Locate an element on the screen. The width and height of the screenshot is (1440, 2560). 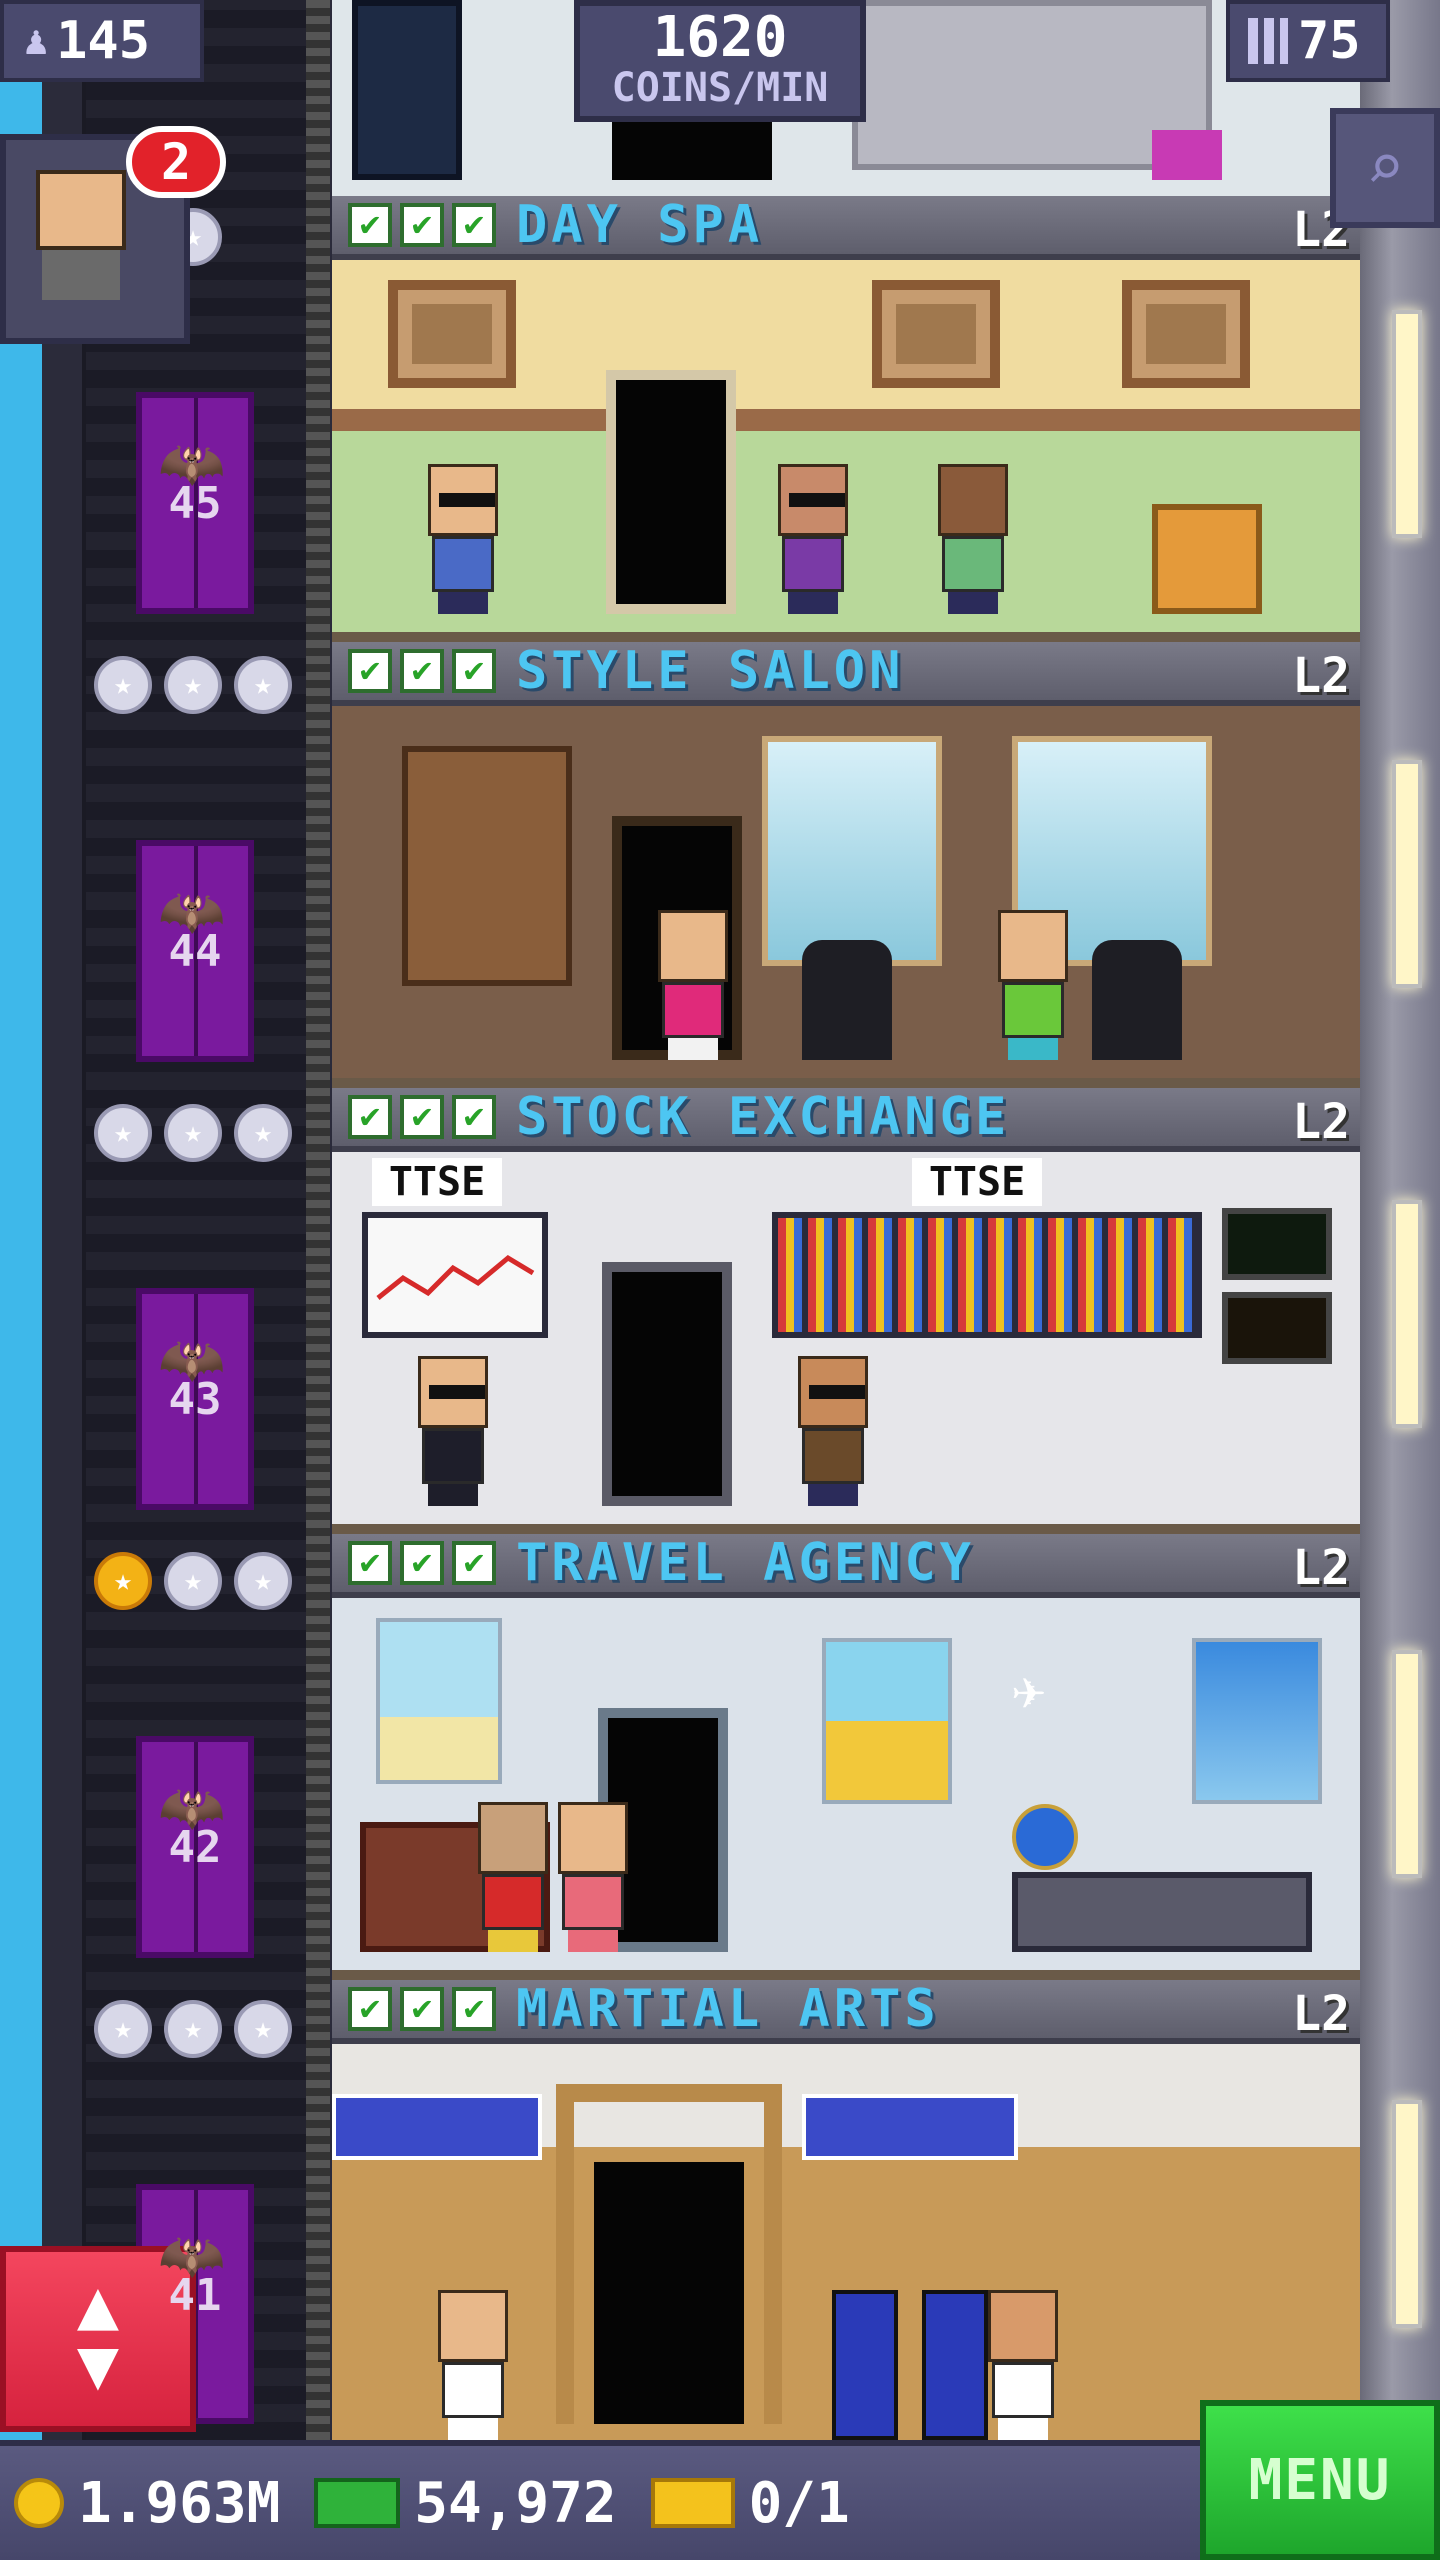
elevator-door: 🦇 45 is located at coordinates (195, 503).